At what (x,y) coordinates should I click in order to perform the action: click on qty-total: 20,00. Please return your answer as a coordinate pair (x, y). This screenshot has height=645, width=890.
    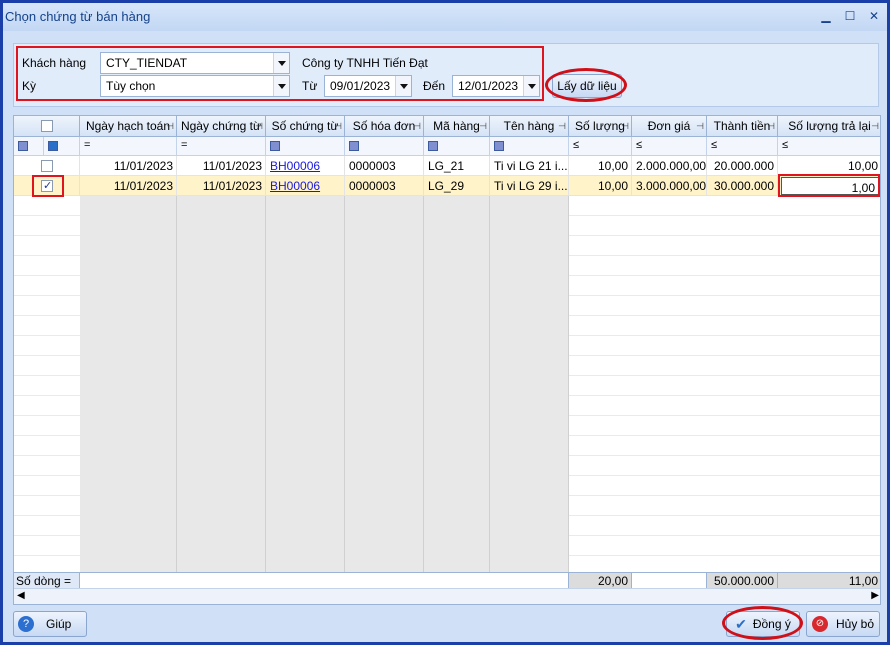
    Looking at the image, I should click on (600, 581).